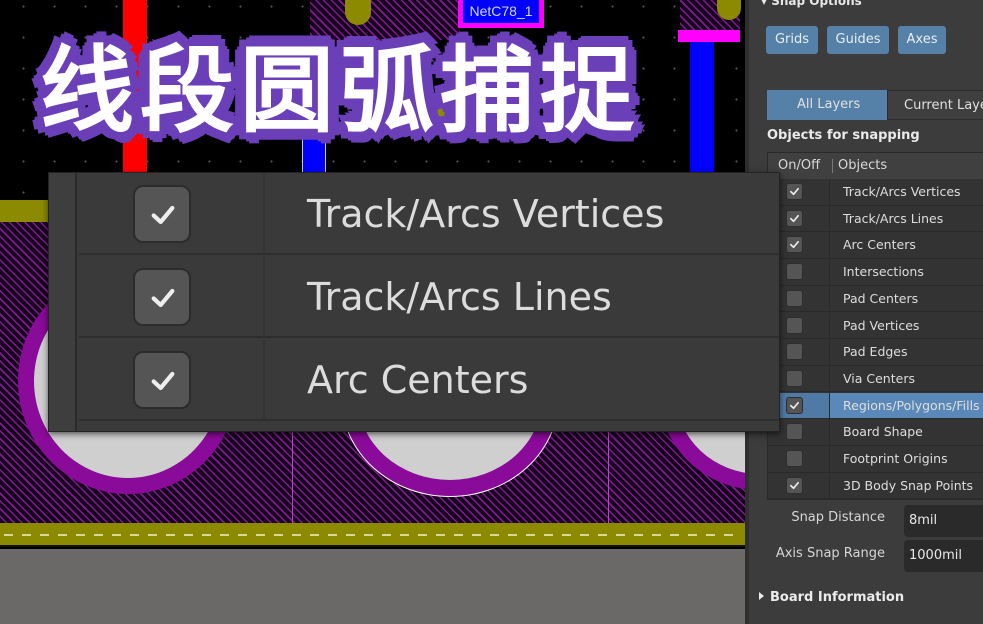 The height and width of the screenshot is (624, 983). I want to click on magnified-row: Track/Arcs Vertices, so click(429, 214).